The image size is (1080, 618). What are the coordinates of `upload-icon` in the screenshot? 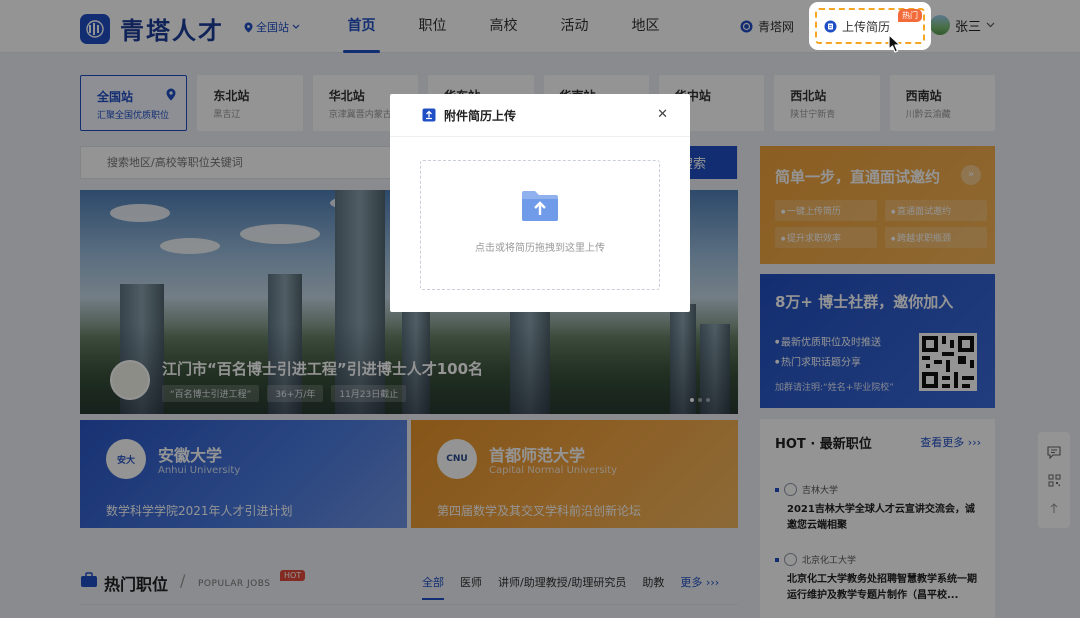 It's located at (429, 115).